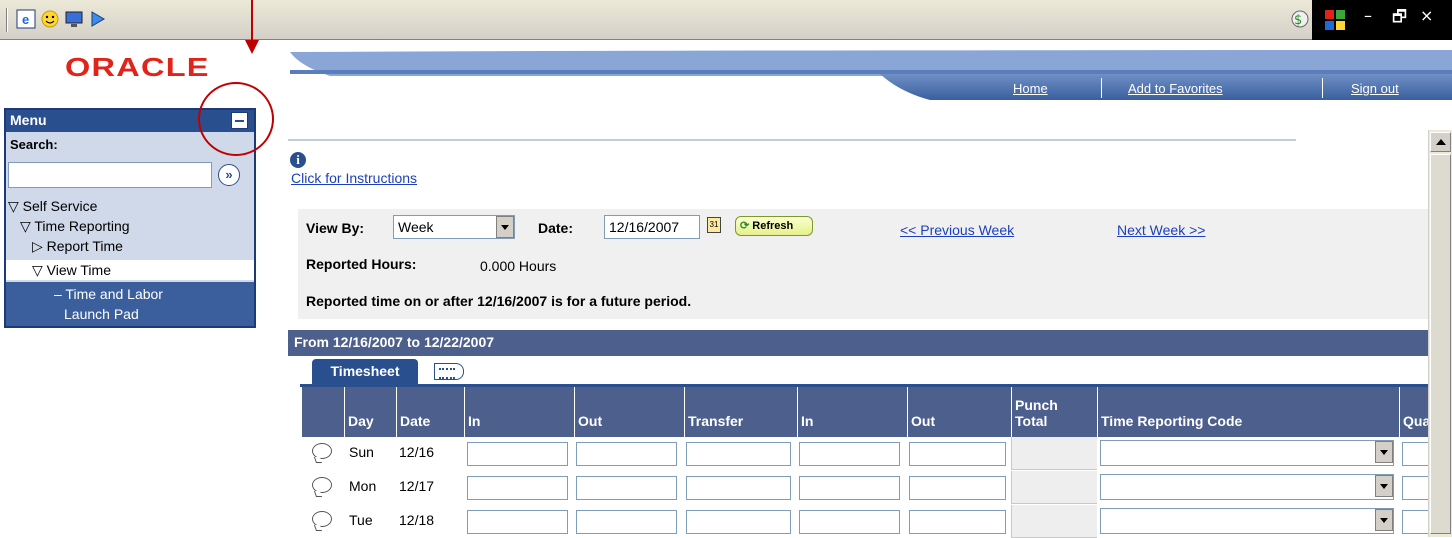 The width and height of the screenshot is (1452, 538). What do you see at coordinates (1440, 142) in the screenshot?
I see `scroll-up-icon` at bounding box center [1440, 142].